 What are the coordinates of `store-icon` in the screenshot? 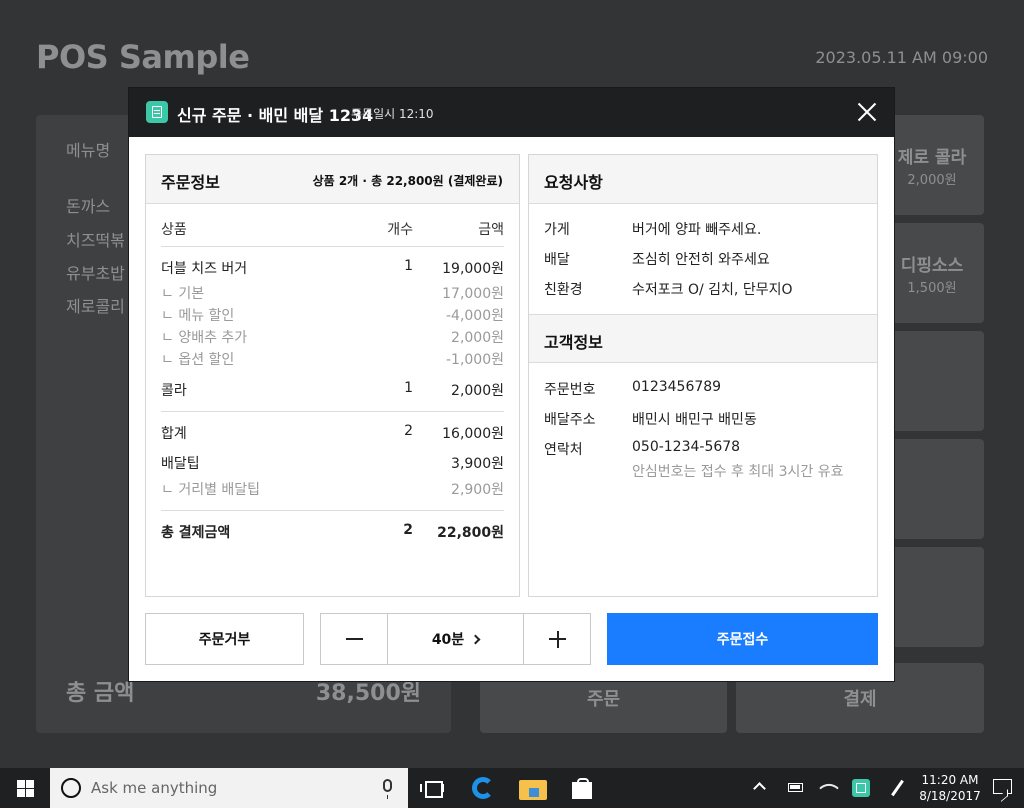 It's located at (582, 788).